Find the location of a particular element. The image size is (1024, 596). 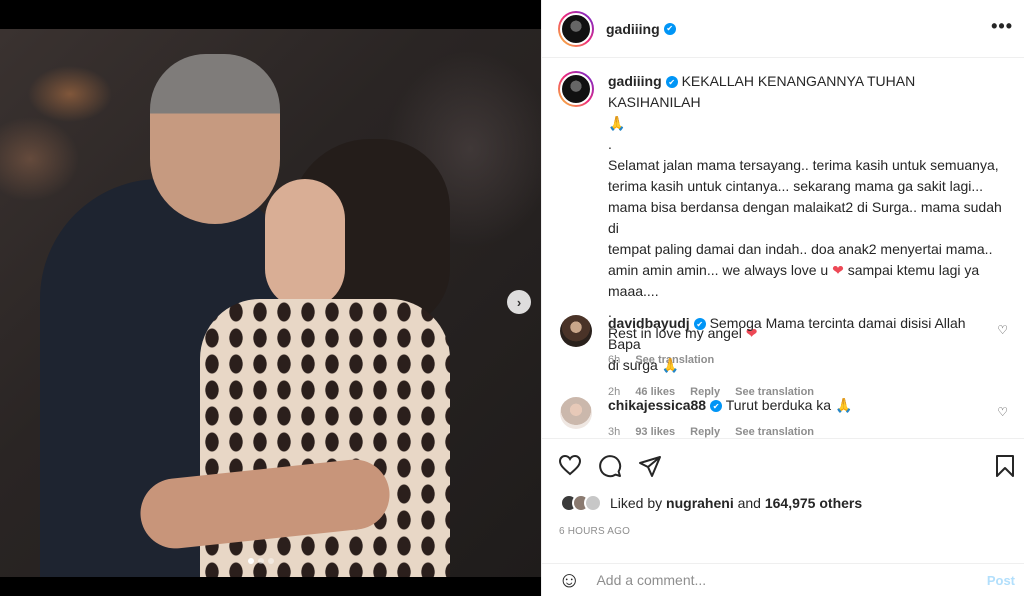

author-username: gadiiing is located at coordinates (633, 29).